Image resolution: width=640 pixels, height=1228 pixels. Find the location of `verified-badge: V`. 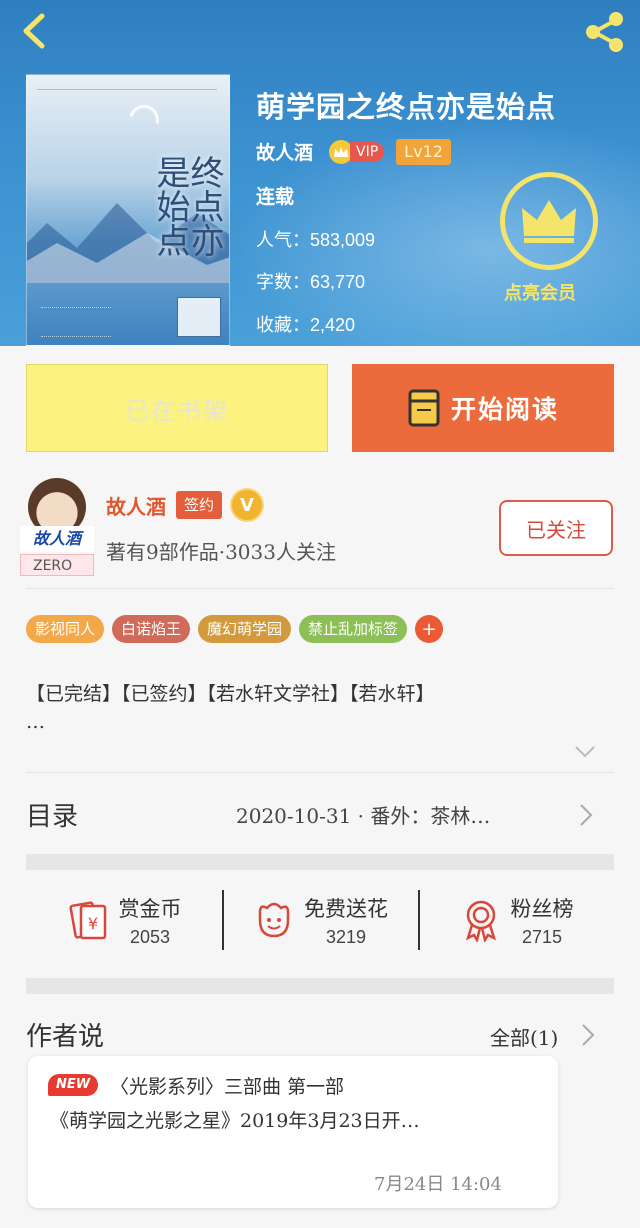

verified-badge: V is located at coordinates (247, 505).